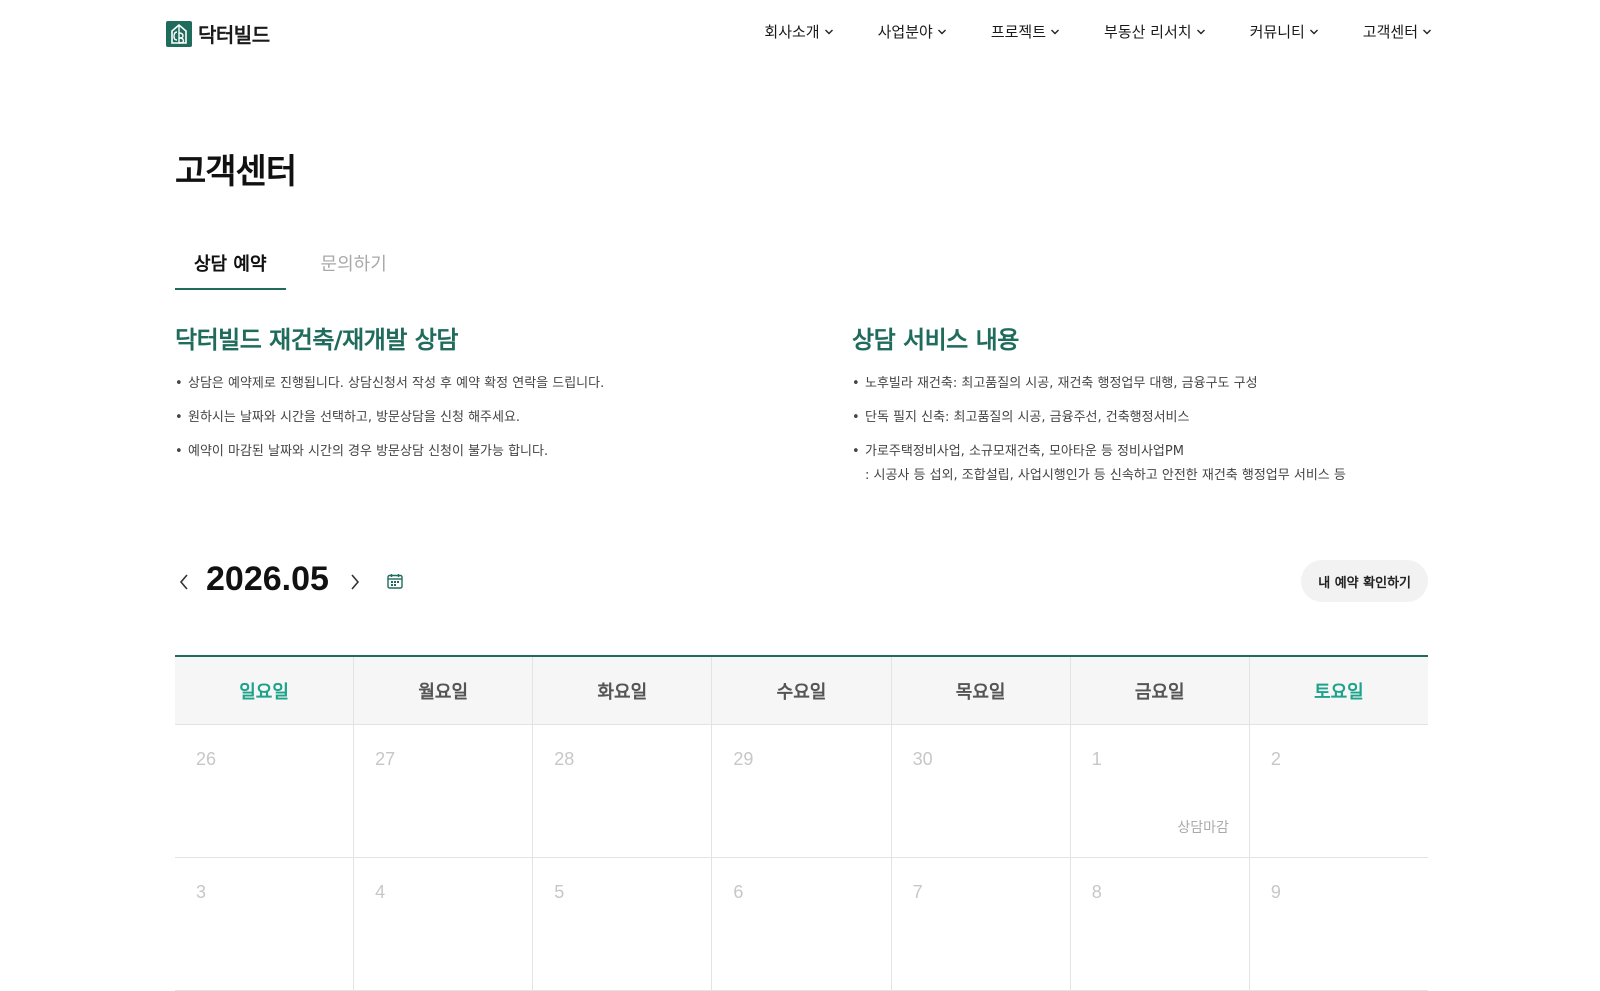  I want to click on site-header: 닥터빌드 회사소개 사업분야 프로젝트 부동산 리서치 커뮤니티 고객센터, so click(800, 33).